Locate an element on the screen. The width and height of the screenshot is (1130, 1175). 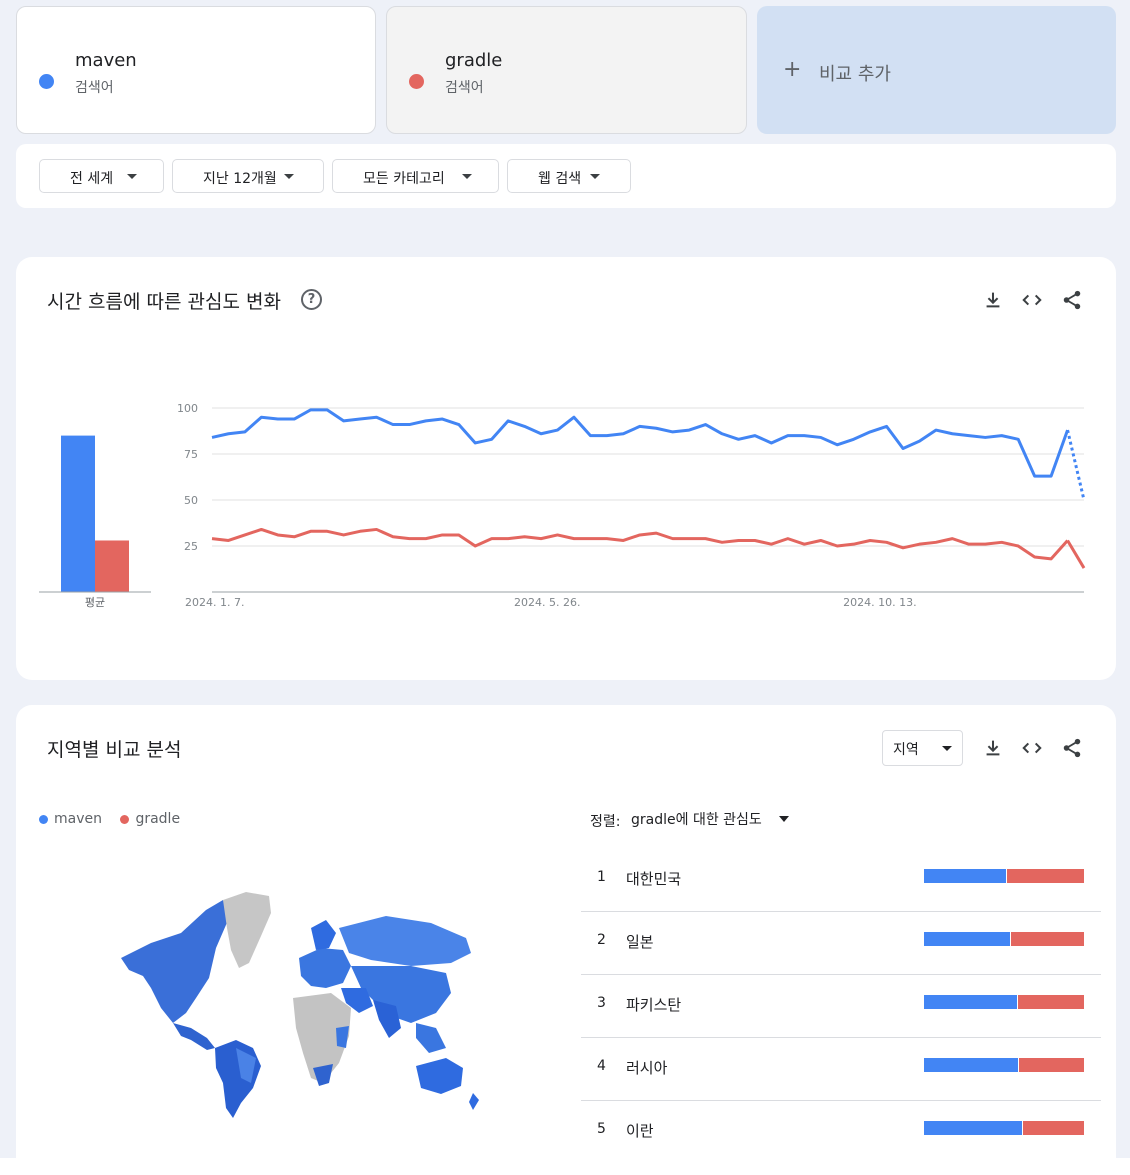
y-tick-label: 100 is located at coordinates (187, 408).